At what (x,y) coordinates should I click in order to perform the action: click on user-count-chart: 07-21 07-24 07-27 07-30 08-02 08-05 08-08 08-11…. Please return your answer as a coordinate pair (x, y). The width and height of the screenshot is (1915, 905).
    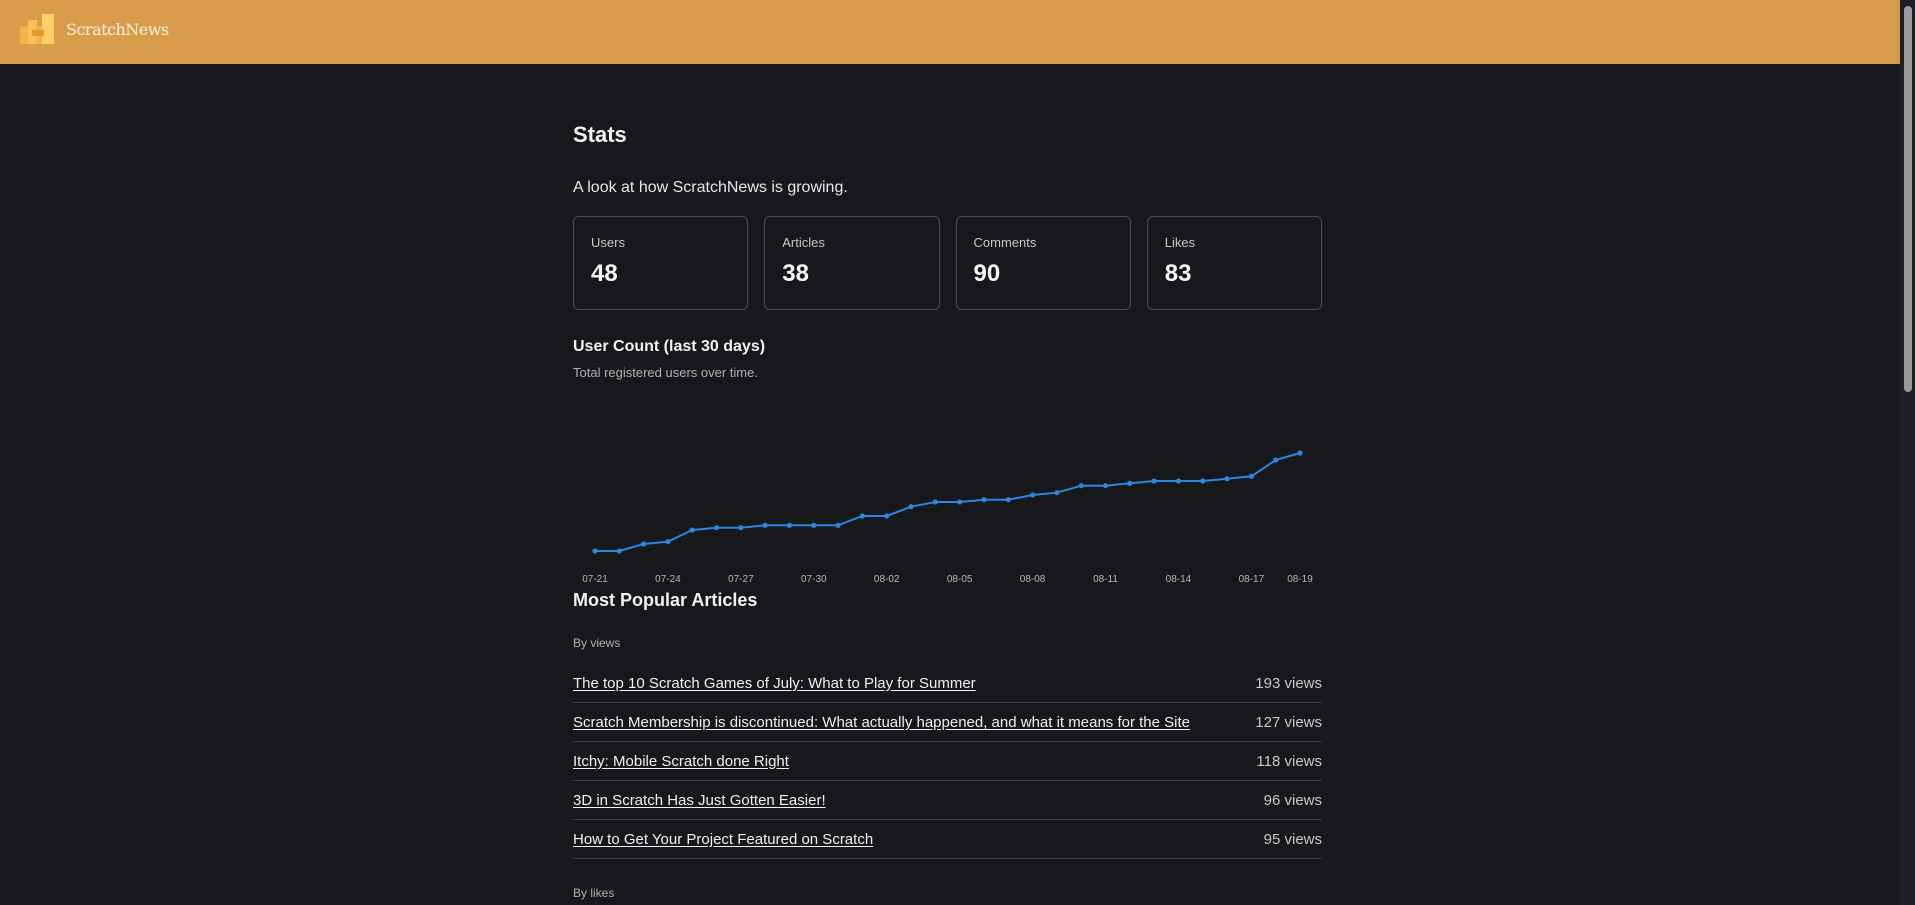
    Looking at the image, I should click on (947, 517).